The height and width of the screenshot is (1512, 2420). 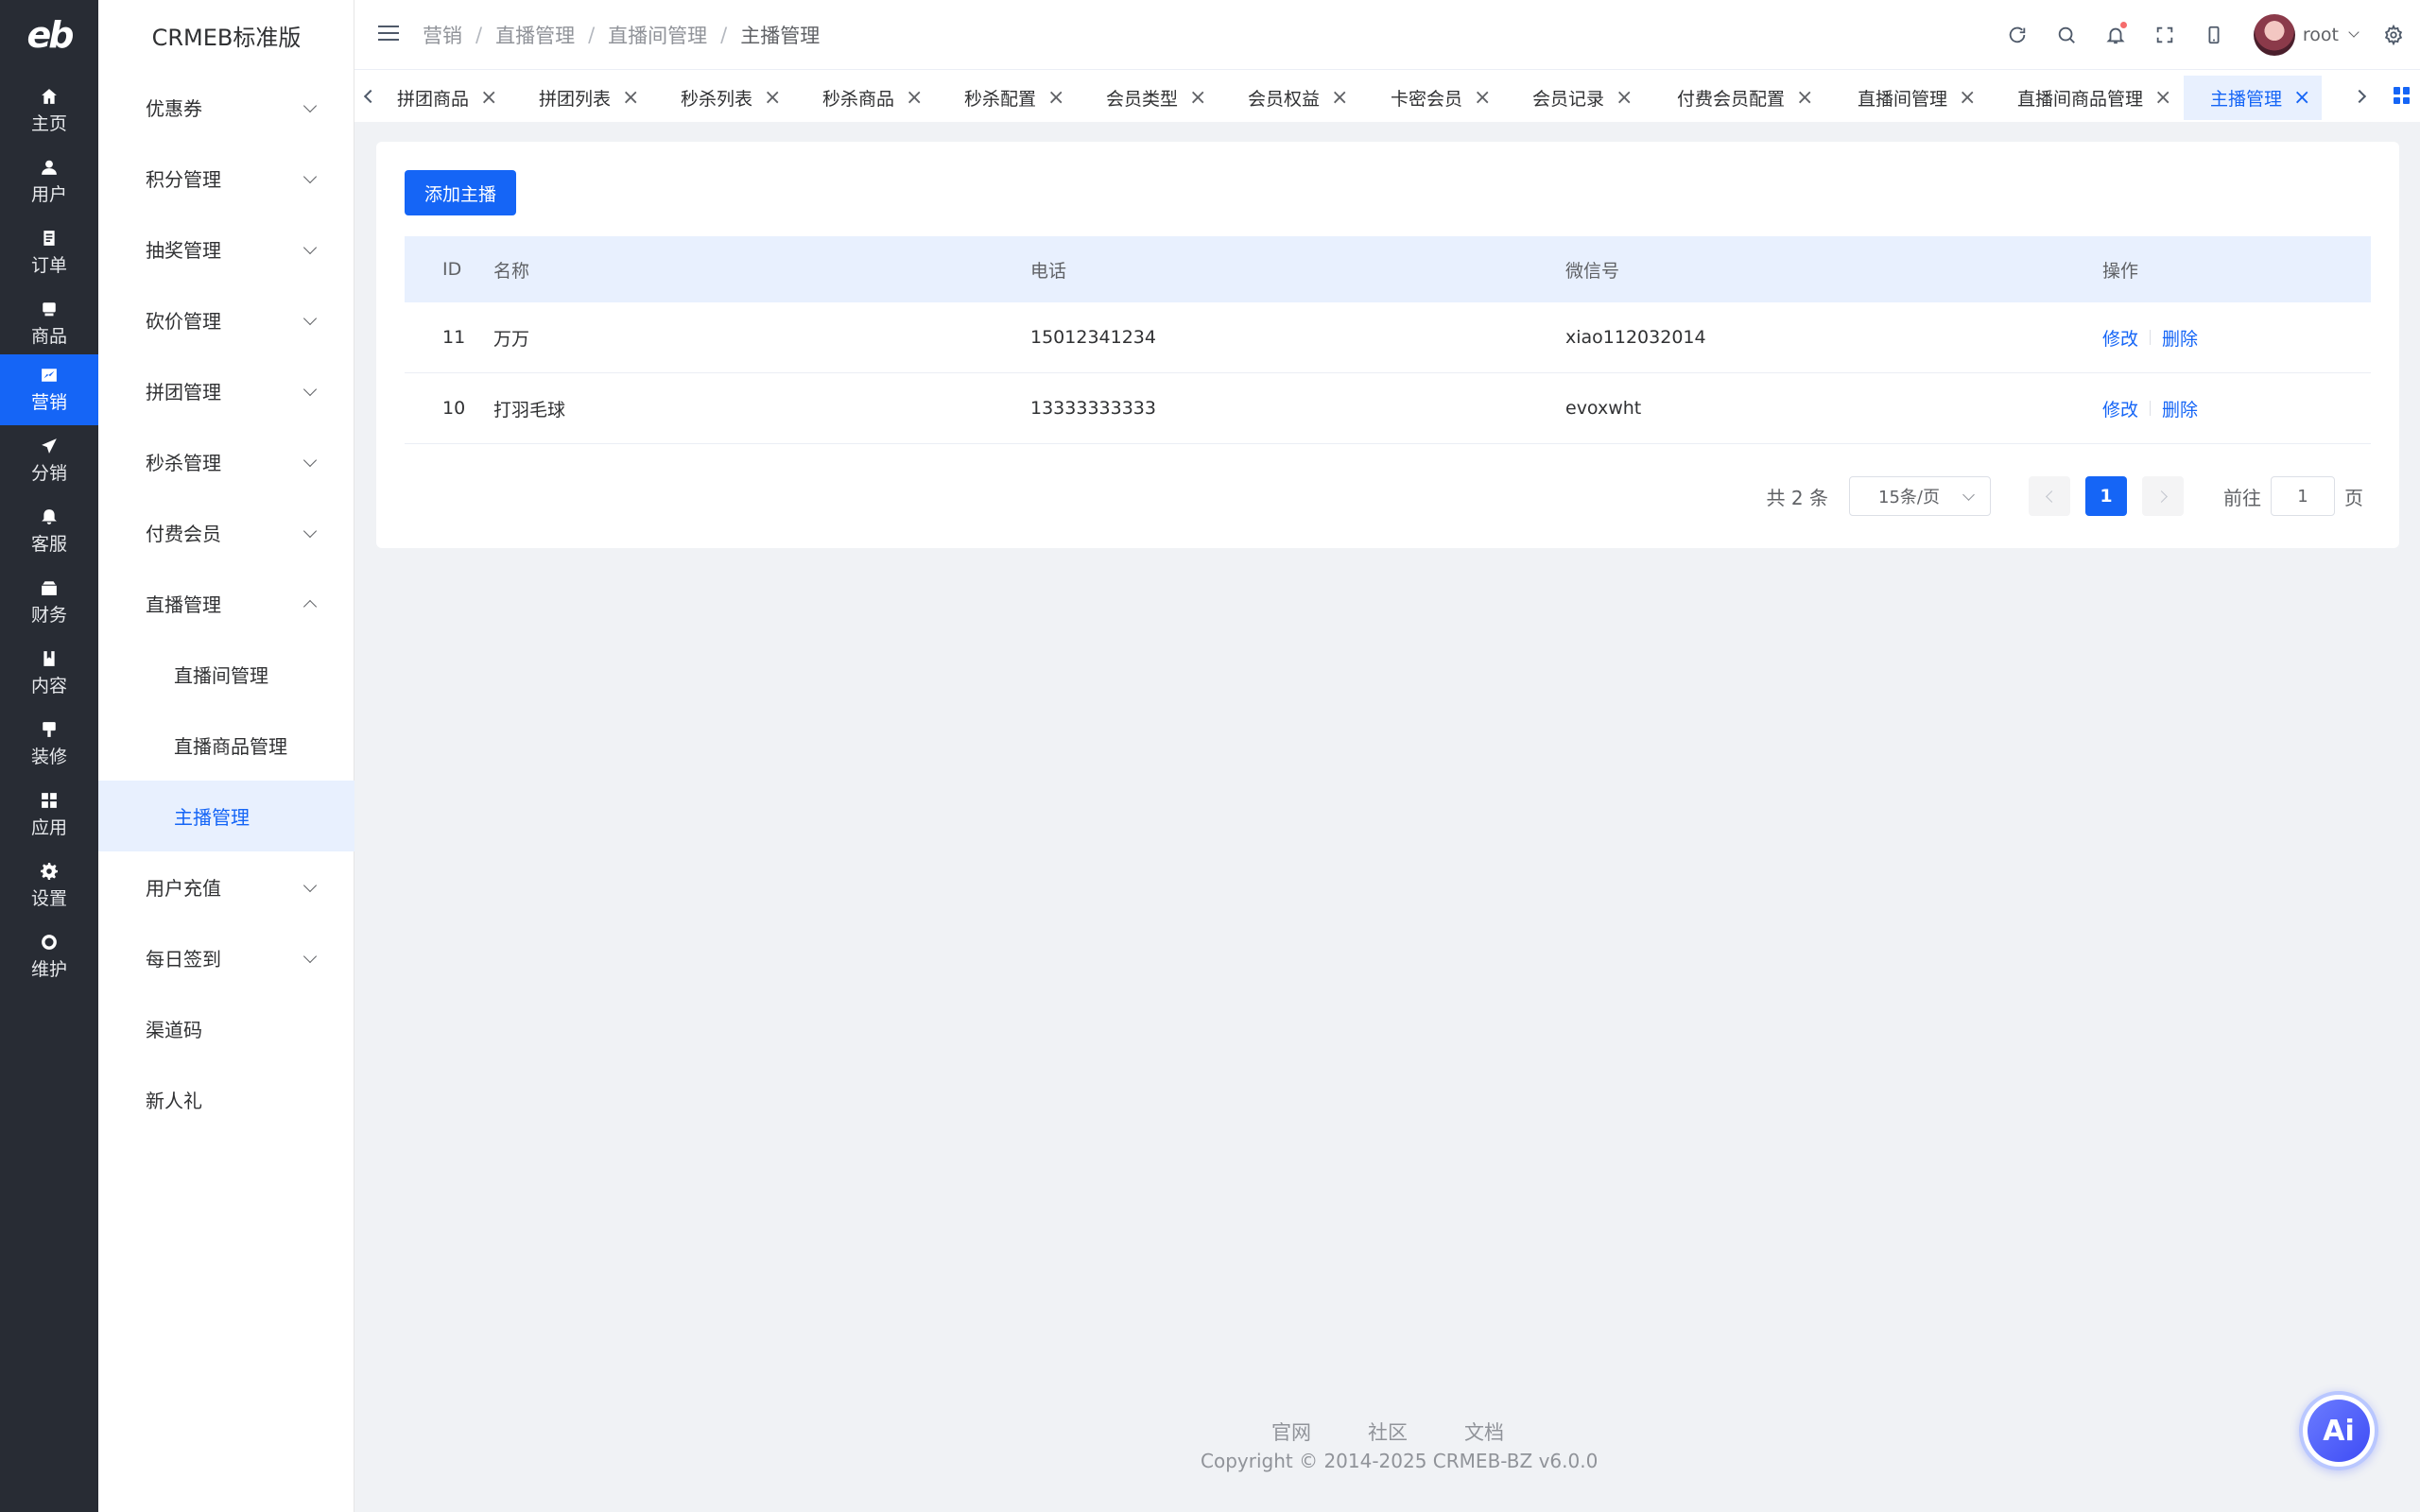 I want to click on gear-icon, so click(x=2394, y=35).